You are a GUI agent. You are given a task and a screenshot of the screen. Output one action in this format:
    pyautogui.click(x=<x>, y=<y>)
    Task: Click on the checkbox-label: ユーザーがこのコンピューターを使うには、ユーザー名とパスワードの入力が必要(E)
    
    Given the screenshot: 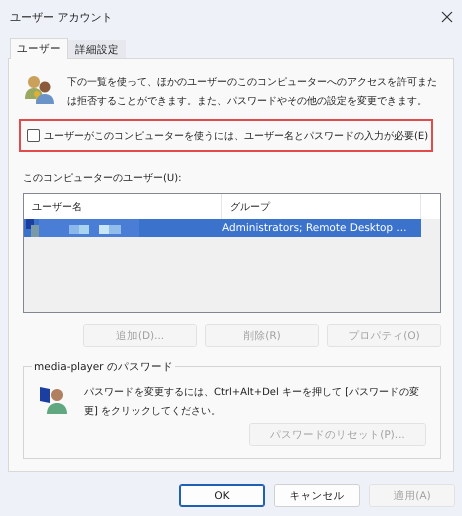 What is the action you would take?
    pyautogui.click(x=236, y=136)
    